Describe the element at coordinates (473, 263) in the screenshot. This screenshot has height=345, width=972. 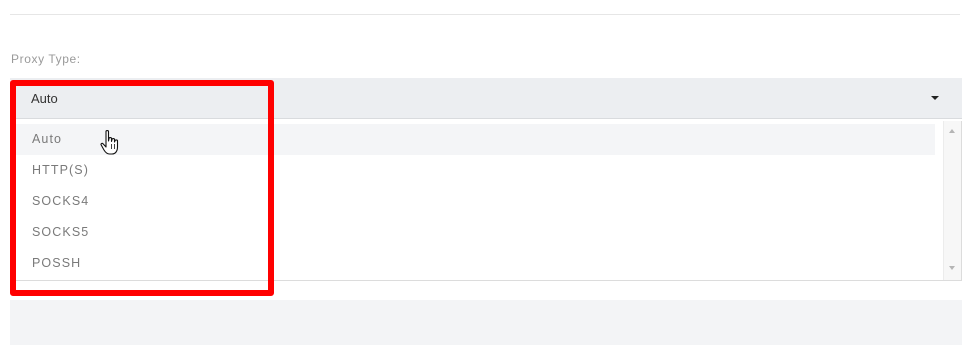
I see `option-possh: POSSH` at that location.